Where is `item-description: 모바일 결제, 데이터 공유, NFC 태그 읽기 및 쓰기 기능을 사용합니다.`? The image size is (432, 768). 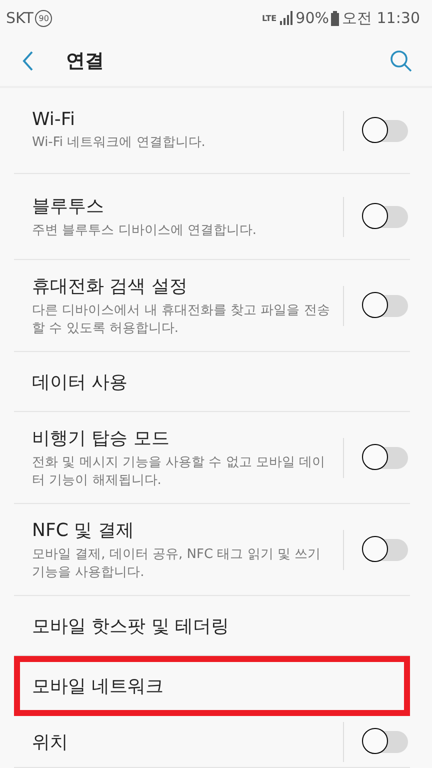
item-description: 모바일 결제, 데이터 공유, NFC 태그 읽기 및 쓰기 기능을 사용합니다. is located at coordinates (177, 564).